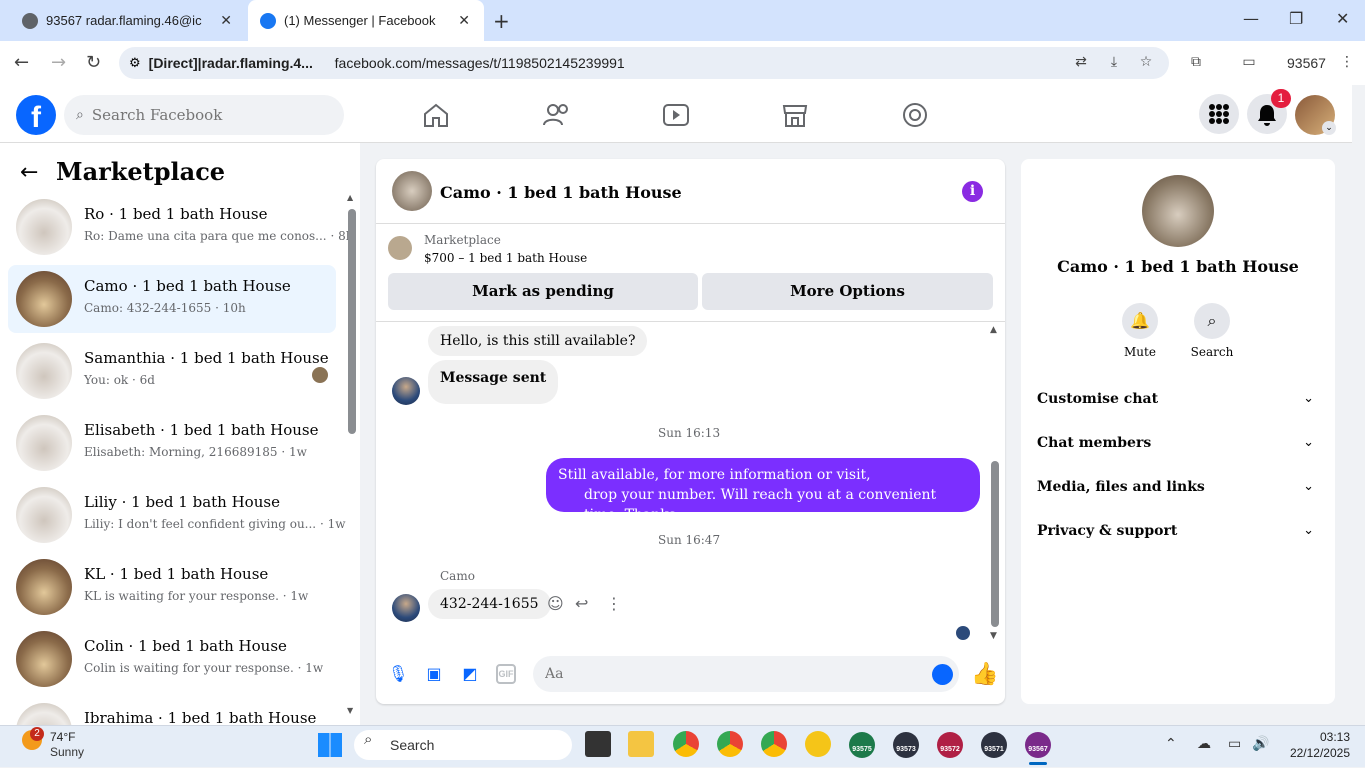  I want to click on menu-icon: ⋮, so click(1347, 63).